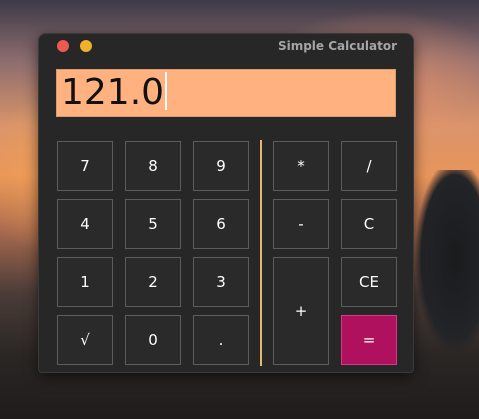 Image resolution: width=479 pixels, height=419 pixels. Describe the element at coordinates (86, 46) in the screenshot. I see `minimize-window-button` at that location.